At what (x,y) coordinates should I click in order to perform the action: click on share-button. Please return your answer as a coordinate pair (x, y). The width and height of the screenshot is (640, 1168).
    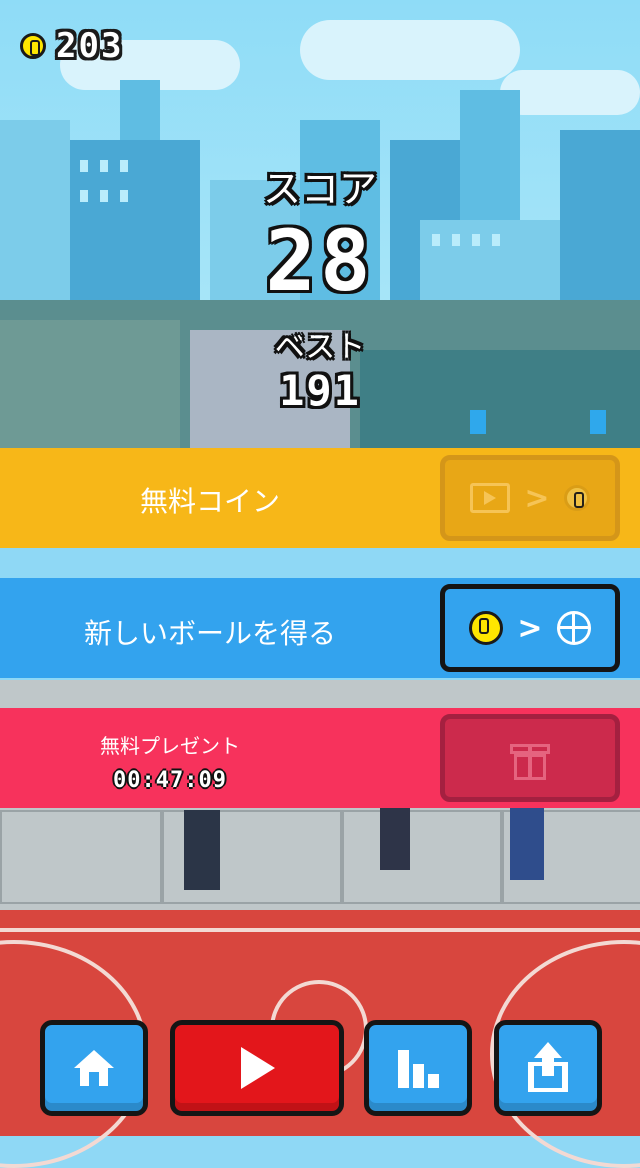
    Looking at the image, I should click on (548, 1068).